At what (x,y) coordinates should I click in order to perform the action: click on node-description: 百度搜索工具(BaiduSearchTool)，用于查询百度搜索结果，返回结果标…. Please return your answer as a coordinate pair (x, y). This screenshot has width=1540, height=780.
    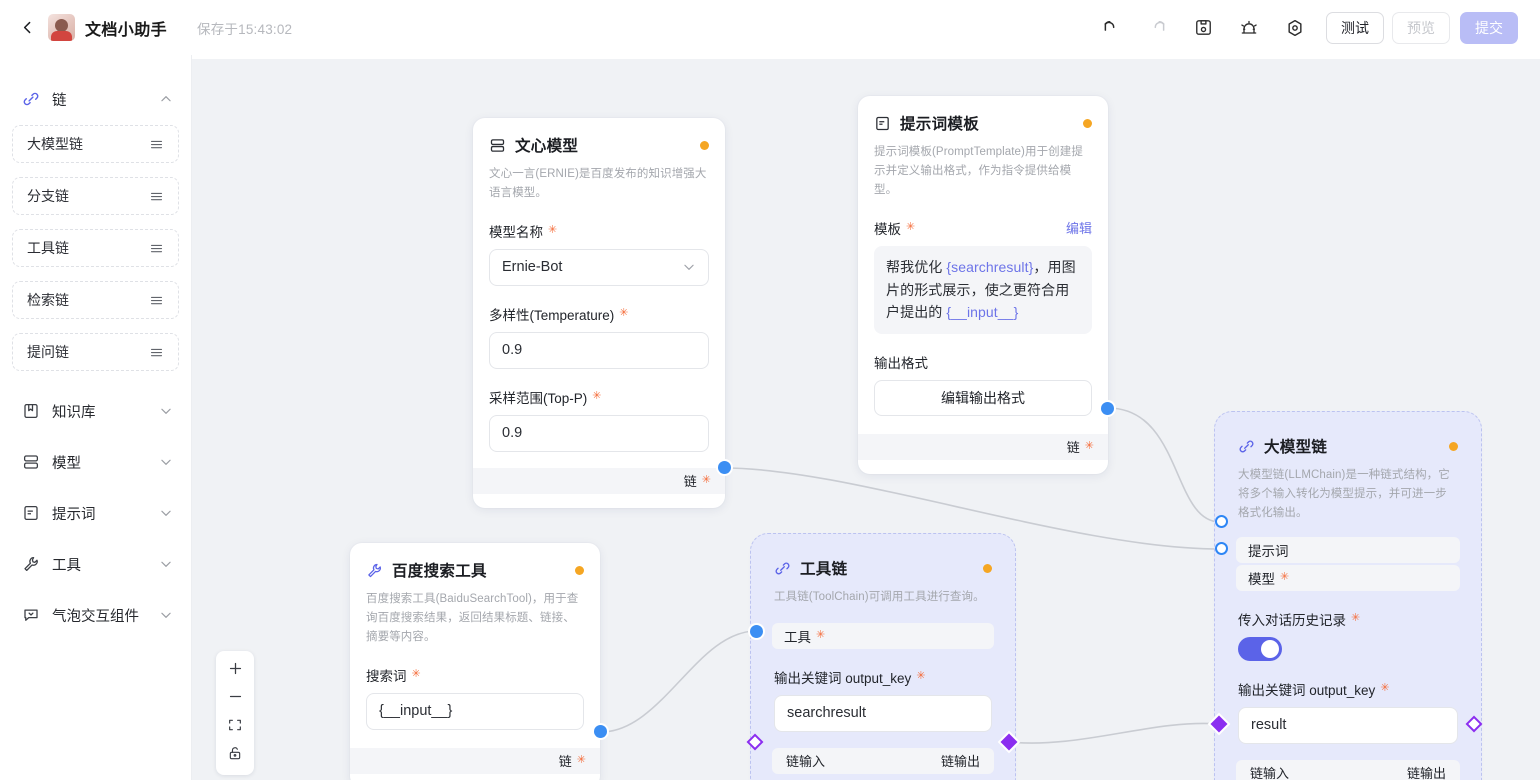
    Looking at the image, I should click on (472, 618).